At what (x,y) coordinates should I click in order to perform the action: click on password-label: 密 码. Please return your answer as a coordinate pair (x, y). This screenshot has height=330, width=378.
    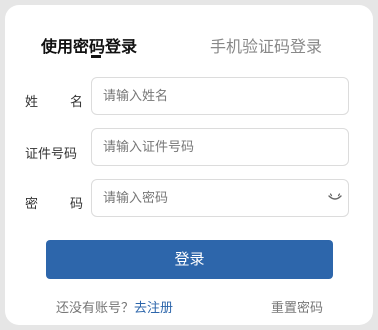
    Looking at the image, I should click on (54, 204).